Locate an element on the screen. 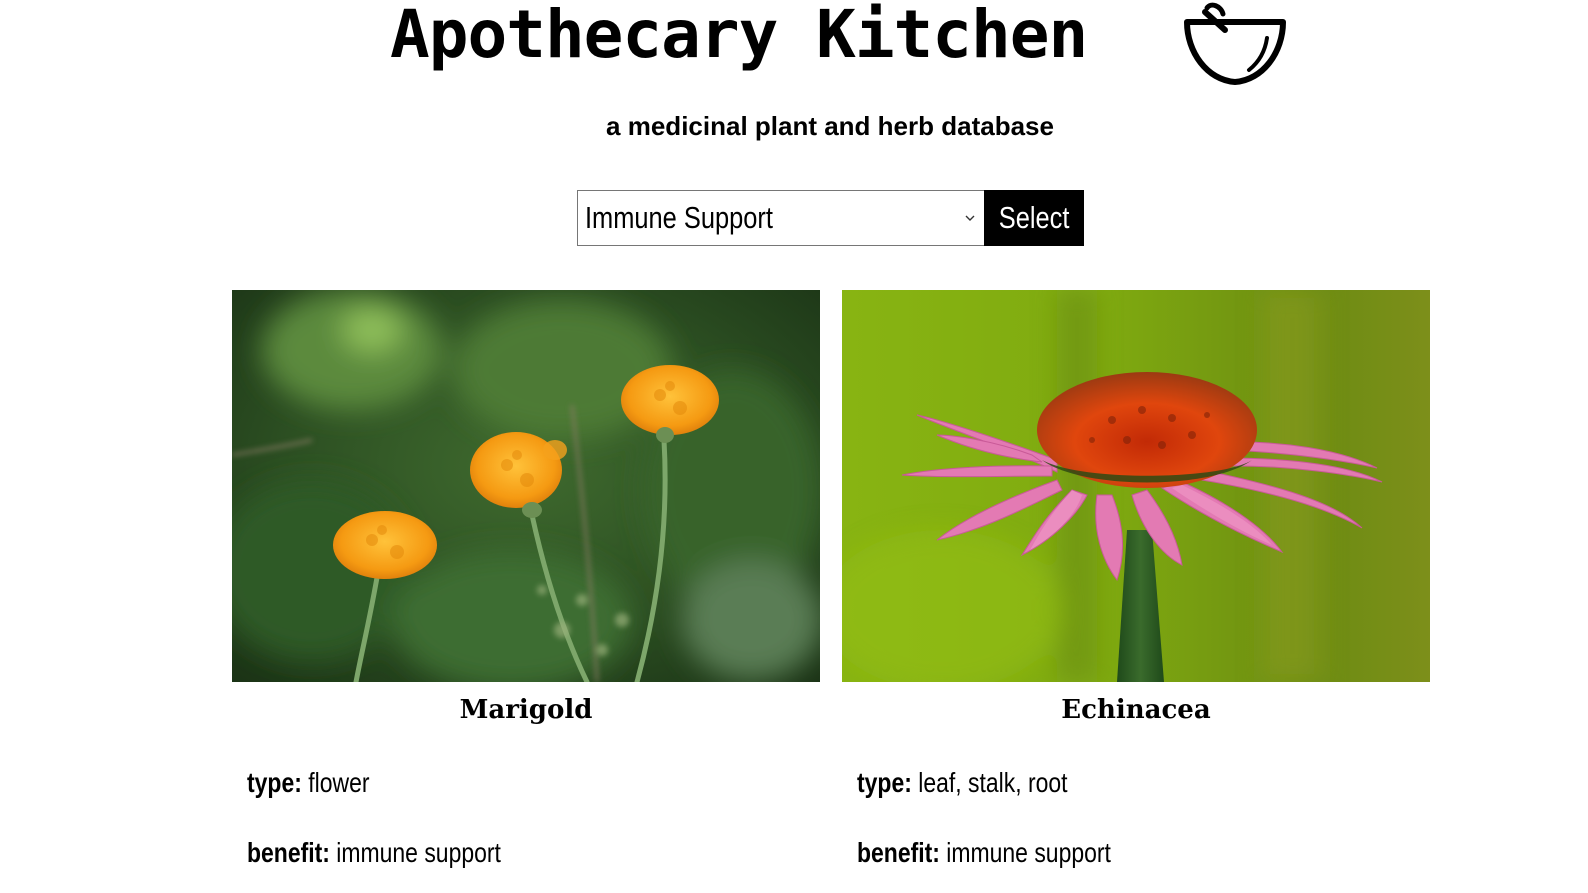 The height and width of the screenshot is (893, 1588). plant-type: type: leaf, stalk, root is located at coordinates (1090, 783).